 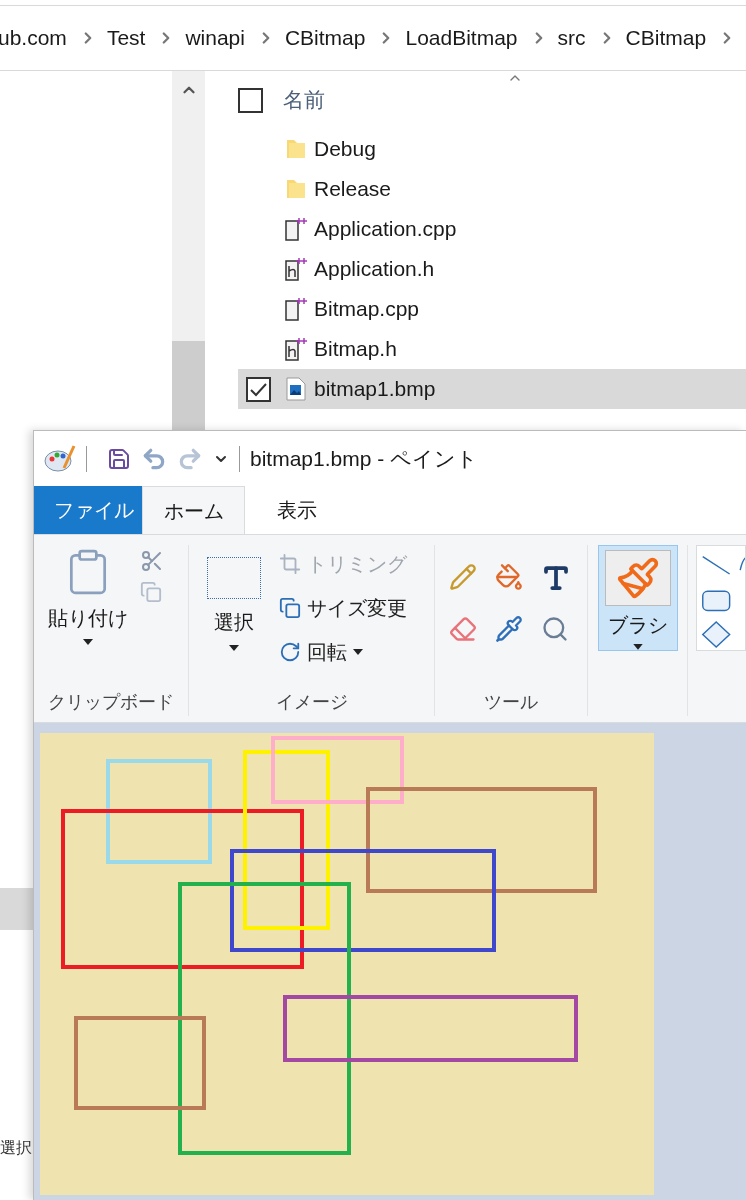 I want to click on paste-caret-icon, so click(x=88, y=642).